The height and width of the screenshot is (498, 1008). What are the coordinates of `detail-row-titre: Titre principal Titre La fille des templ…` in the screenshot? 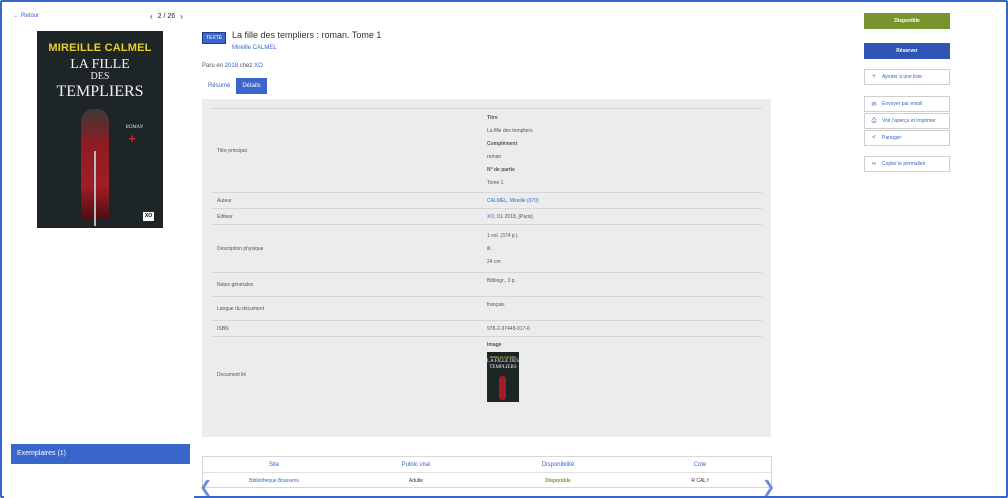 It's located at (486, 151).